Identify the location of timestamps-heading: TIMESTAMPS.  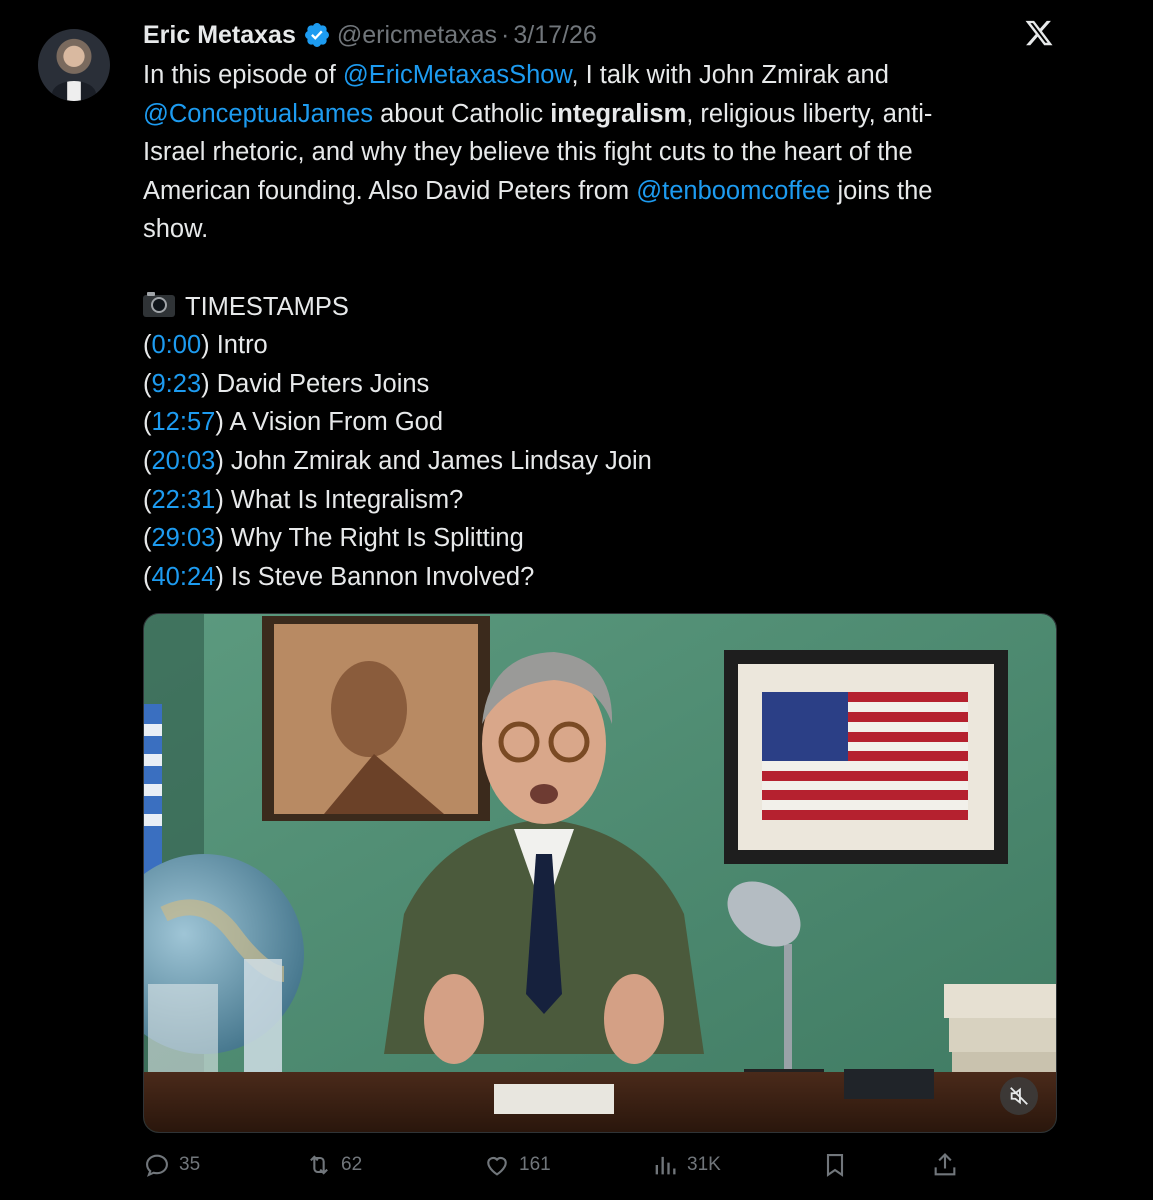
(598, 307).